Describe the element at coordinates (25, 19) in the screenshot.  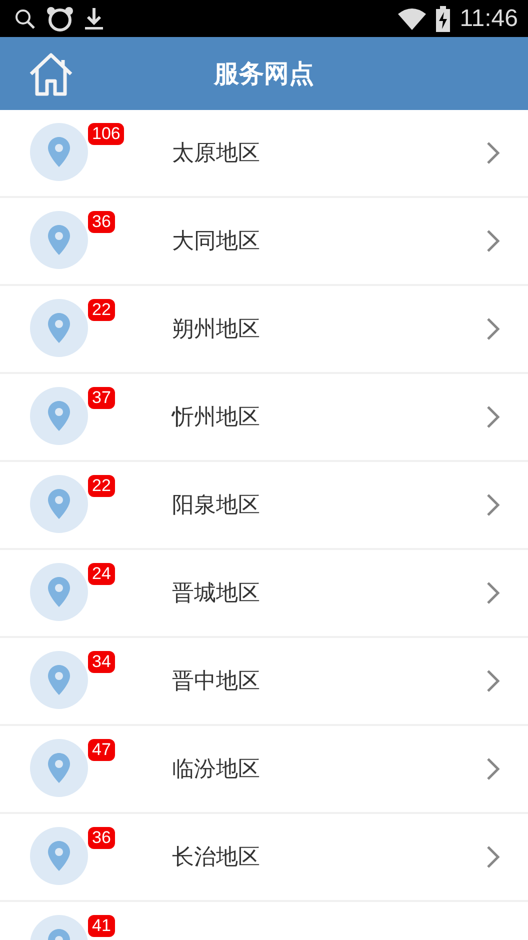
I see `search-icon` at that location.